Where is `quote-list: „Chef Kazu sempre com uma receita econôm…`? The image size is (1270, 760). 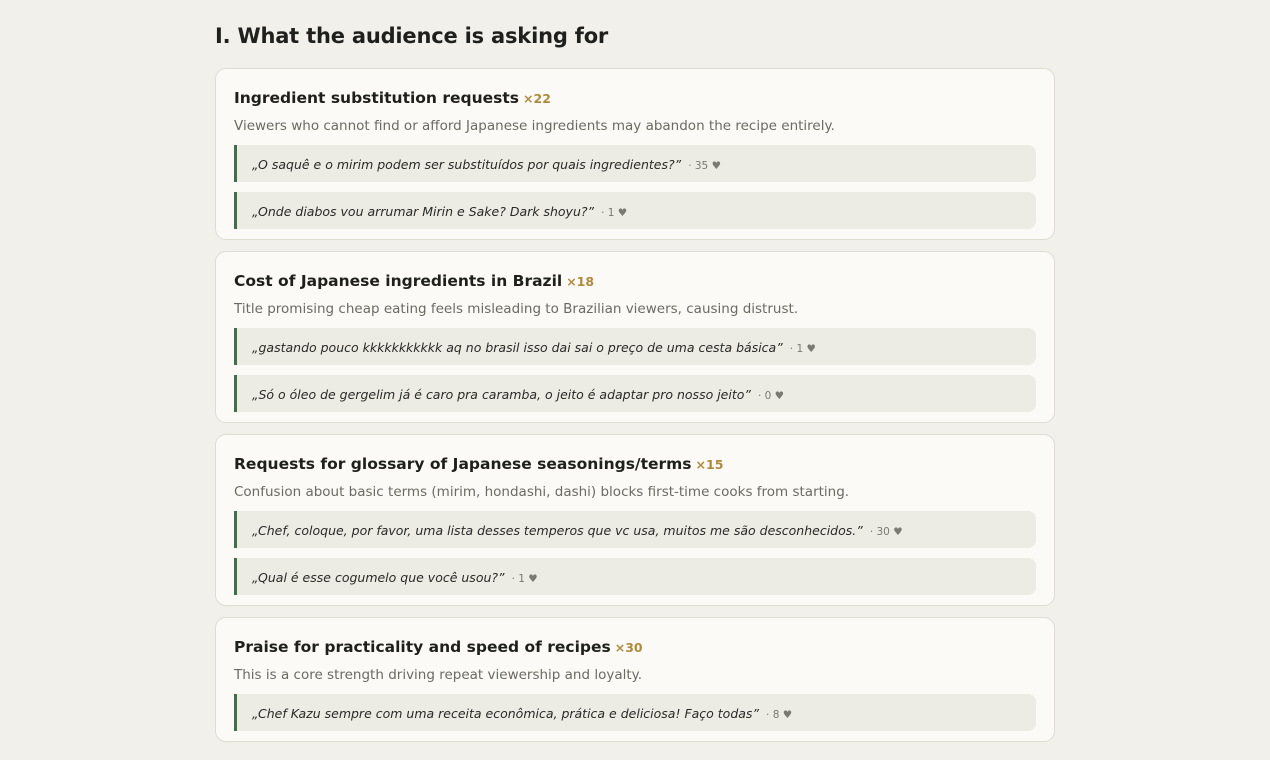 quote-list: „Chef Kazu sempre com uma receita econôm… is located at coordinates (635, 712).